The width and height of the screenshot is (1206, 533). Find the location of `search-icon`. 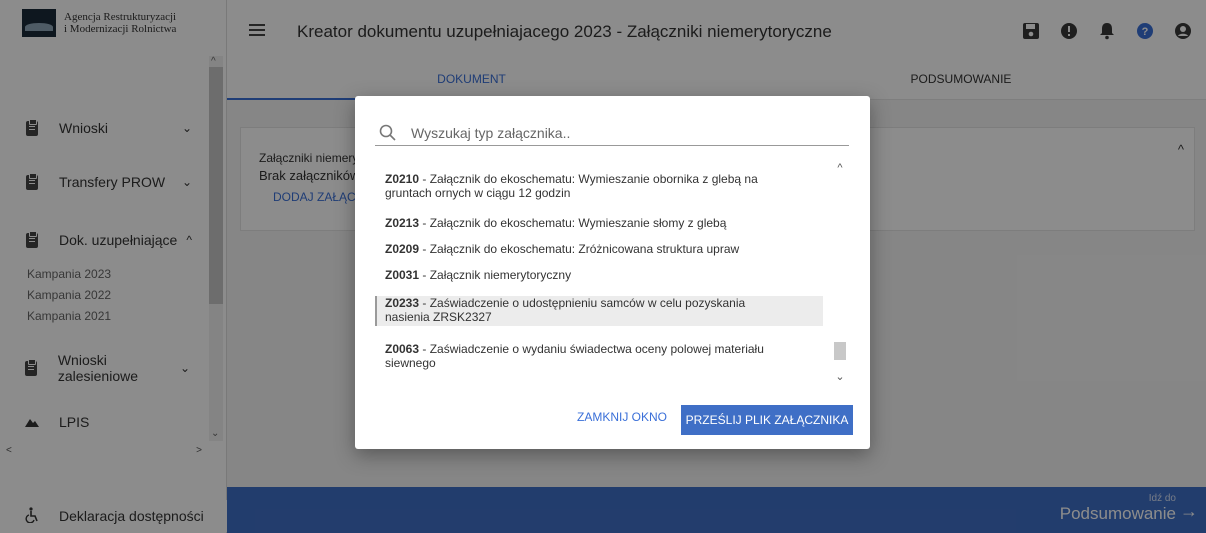

search-icon is located at coordinates (387, 132).